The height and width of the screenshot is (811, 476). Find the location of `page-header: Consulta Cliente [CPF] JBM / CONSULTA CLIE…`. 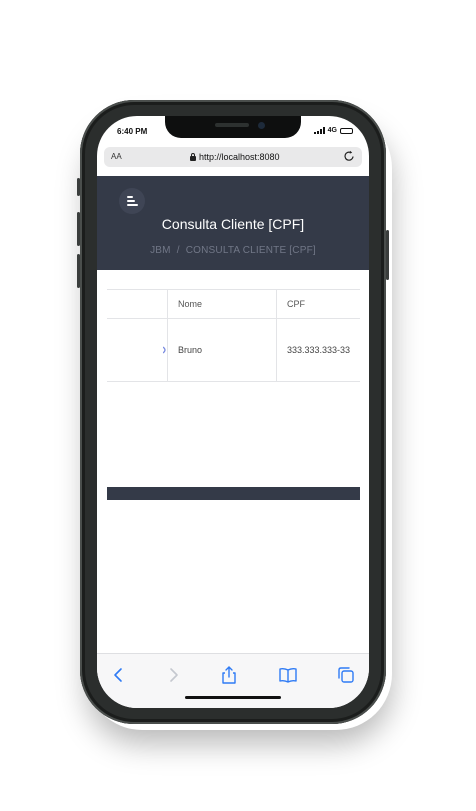

page-header: Consulta Cliente [CPF] JBM / CONSULTA CLIE… is located at coordinates (233, 223).